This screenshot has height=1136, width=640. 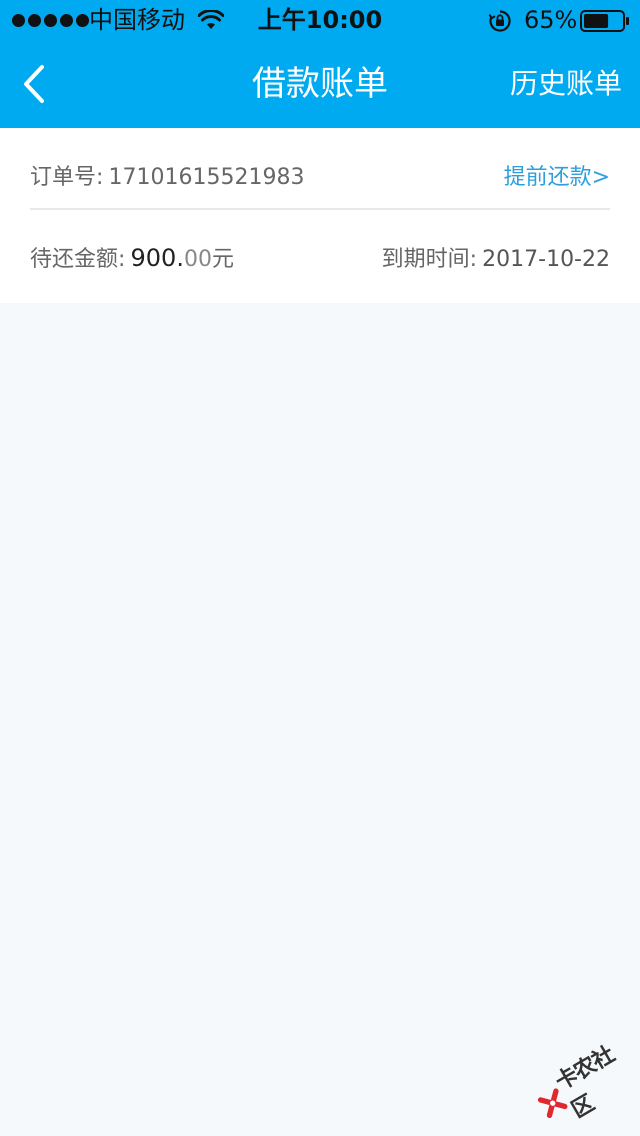 I want to click on back-button, so click(x=36, y=84).